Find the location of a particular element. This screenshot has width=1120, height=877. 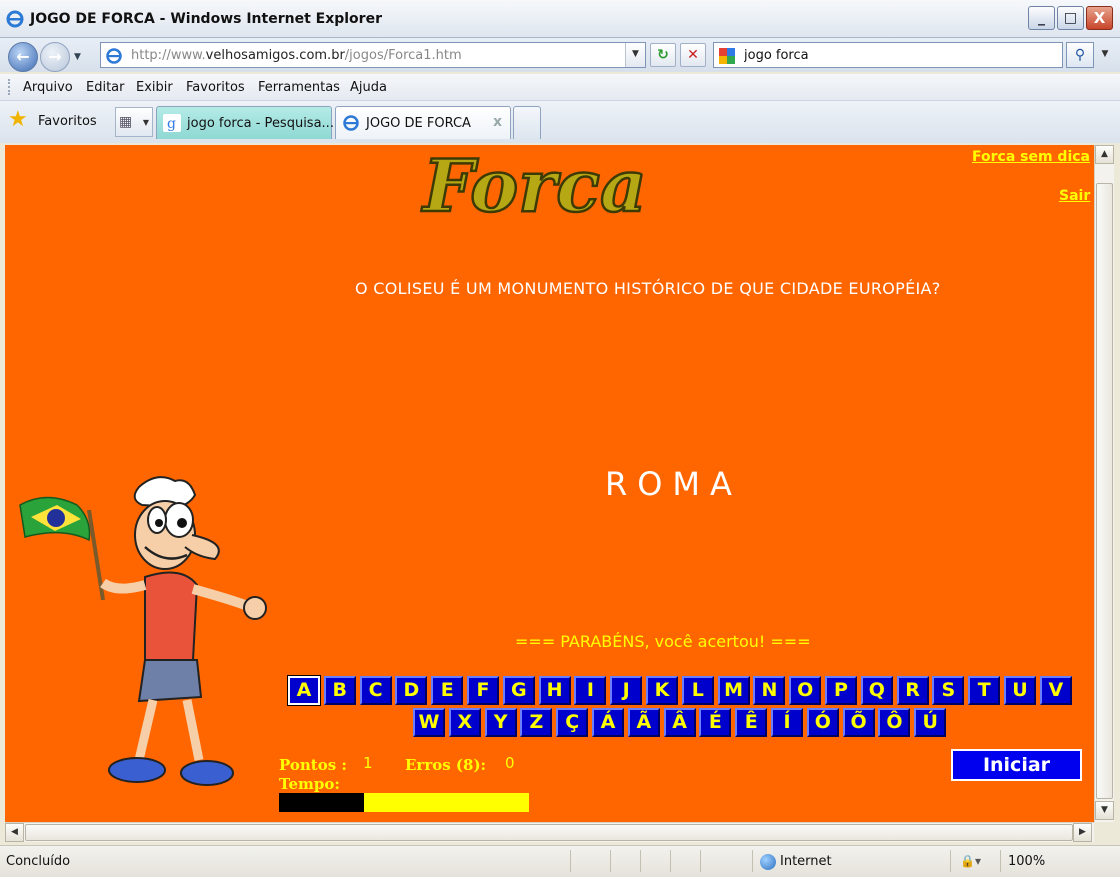

tab-label: JOGO DE FORCA is located at coordinates (418, 123).